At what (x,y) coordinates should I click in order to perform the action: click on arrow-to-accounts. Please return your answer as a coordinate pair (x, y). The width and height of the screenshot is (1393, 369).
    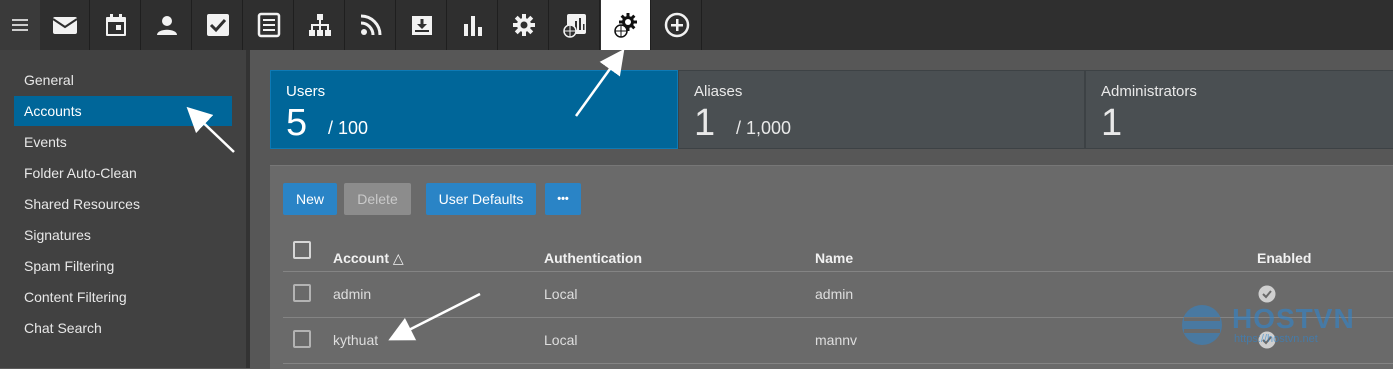
    Looking at the image, I should click on (210, 129).